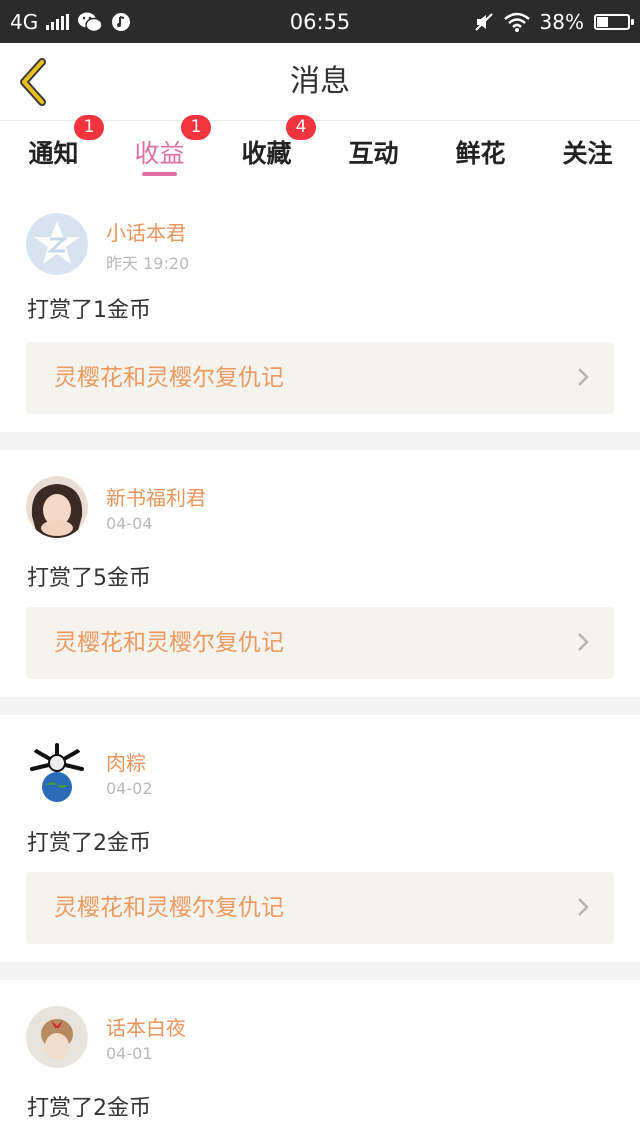 The height and width of the screenshot is (1138, 640). What do you see at coordinates (561, 21) in the screenshot?
I see `battery-percent: 38%` at bounding box center [561, 21].